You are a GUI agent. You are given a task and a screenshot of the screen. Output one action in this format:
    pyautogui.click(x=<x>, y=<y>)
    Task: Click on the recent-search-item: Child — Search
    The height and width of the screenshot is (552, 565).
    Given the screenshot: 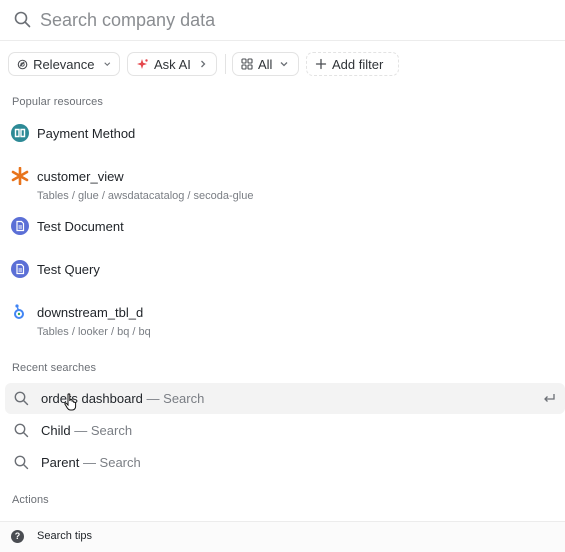 What is the action you would take?
    pyautogui.click(x=285, y=430)
    